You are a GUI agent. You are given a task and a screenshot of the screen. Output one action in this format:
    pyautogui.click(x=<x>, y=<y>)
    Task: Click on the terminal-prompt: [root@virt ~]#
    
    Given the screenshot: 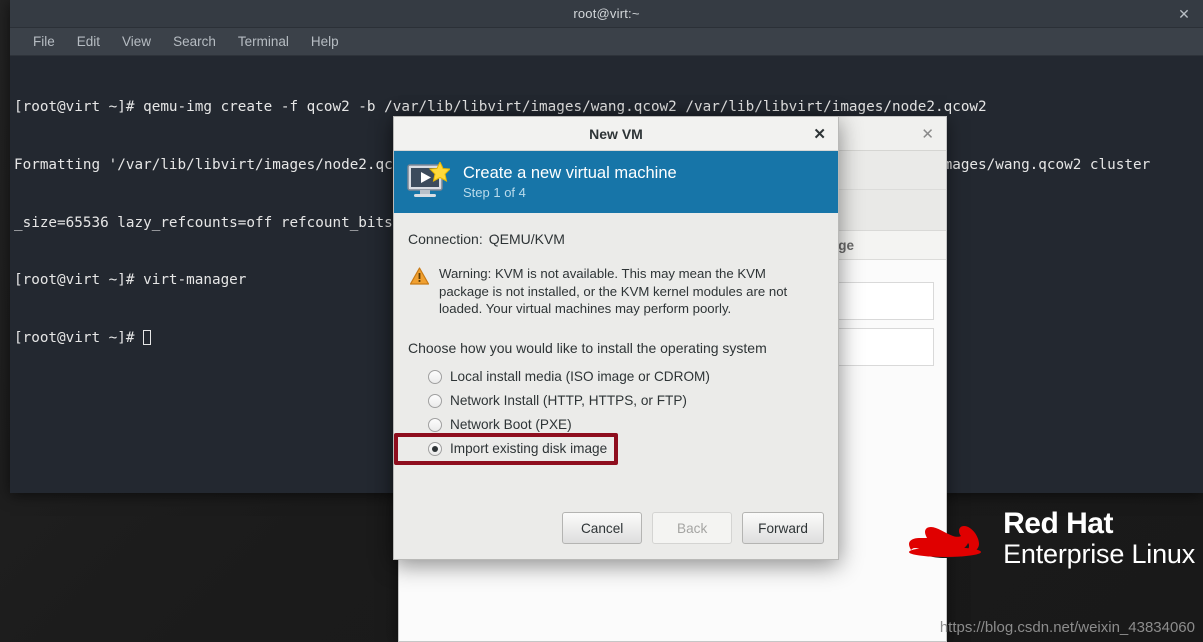 What is the action you would take?
    pyautogui.click(x=79, y=337)
    